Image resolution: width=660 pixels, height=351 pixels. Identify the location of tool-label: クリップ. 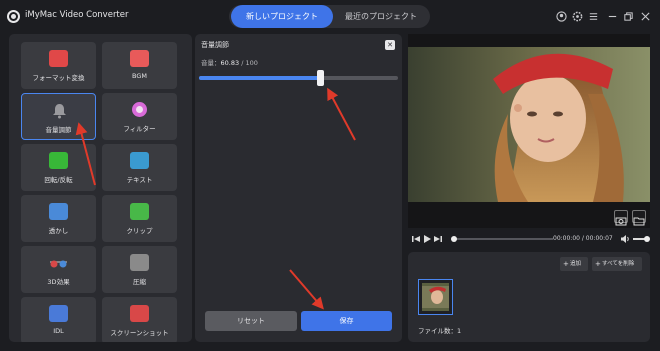
(139, 231).